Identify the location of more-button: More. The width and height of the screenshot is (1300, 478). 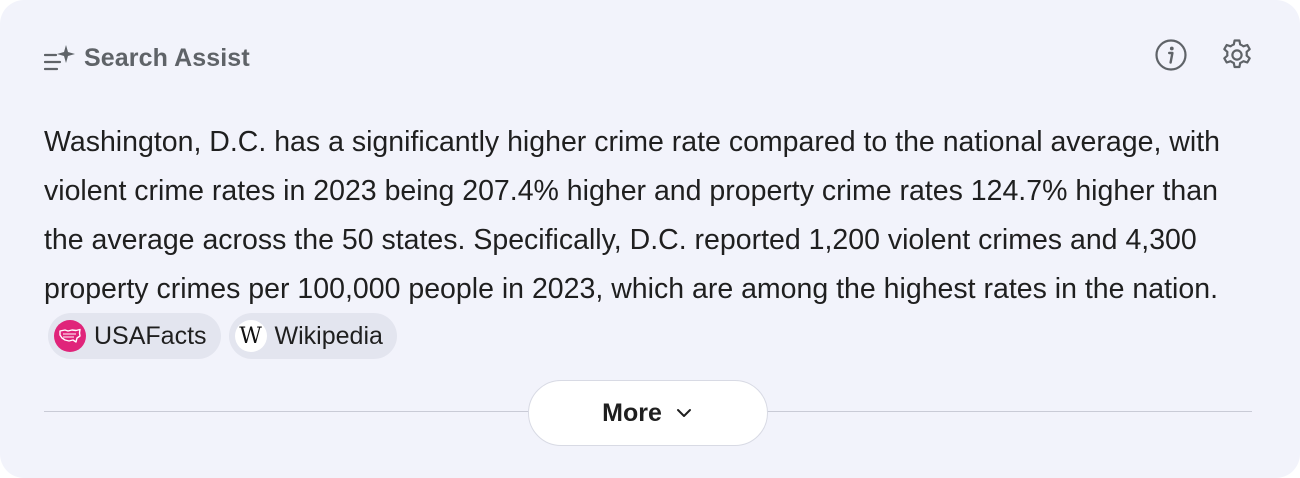
(648, 413).